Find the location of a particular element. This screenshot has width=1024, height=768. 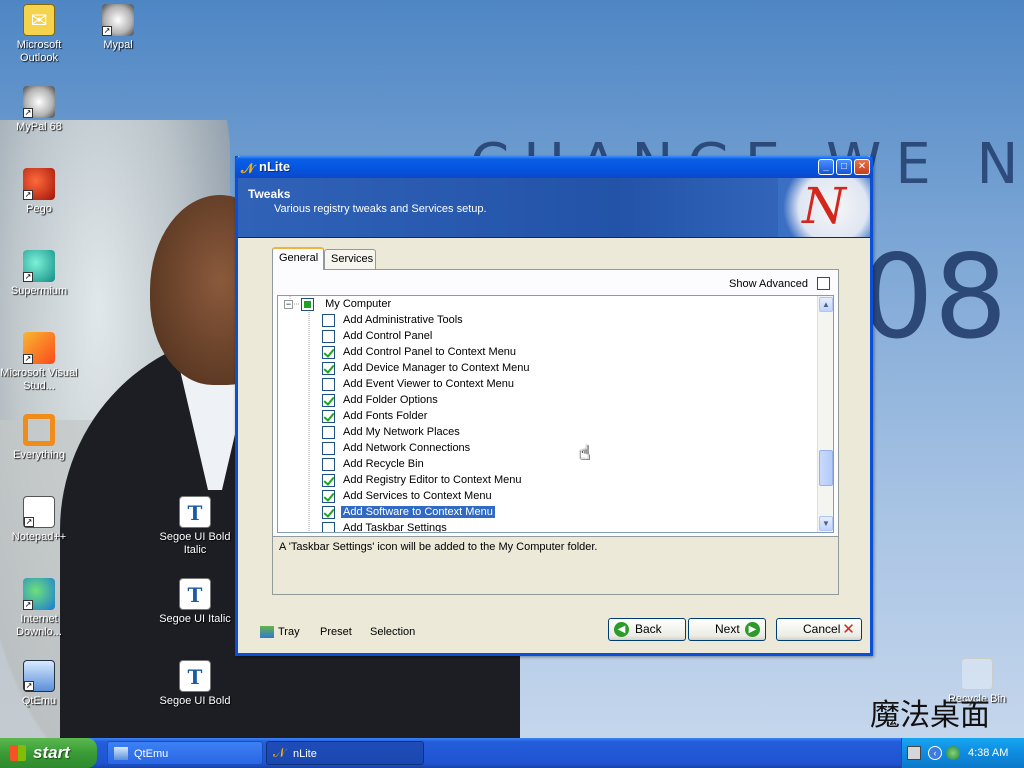

tree-item: Add Device Manager to Context Menu is located at coordinates (427, 368).